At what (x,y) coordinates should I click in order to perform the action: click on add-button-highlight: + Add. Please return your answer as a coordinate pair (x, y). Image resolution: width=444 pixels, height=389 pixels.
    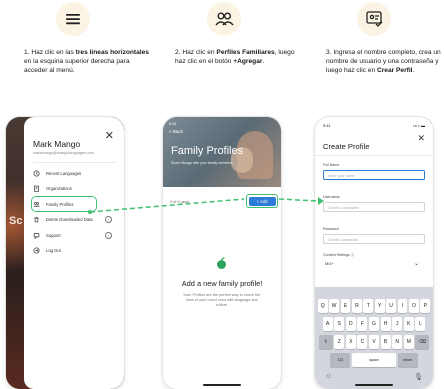
    Looking at the image, I should click on (262, 201).